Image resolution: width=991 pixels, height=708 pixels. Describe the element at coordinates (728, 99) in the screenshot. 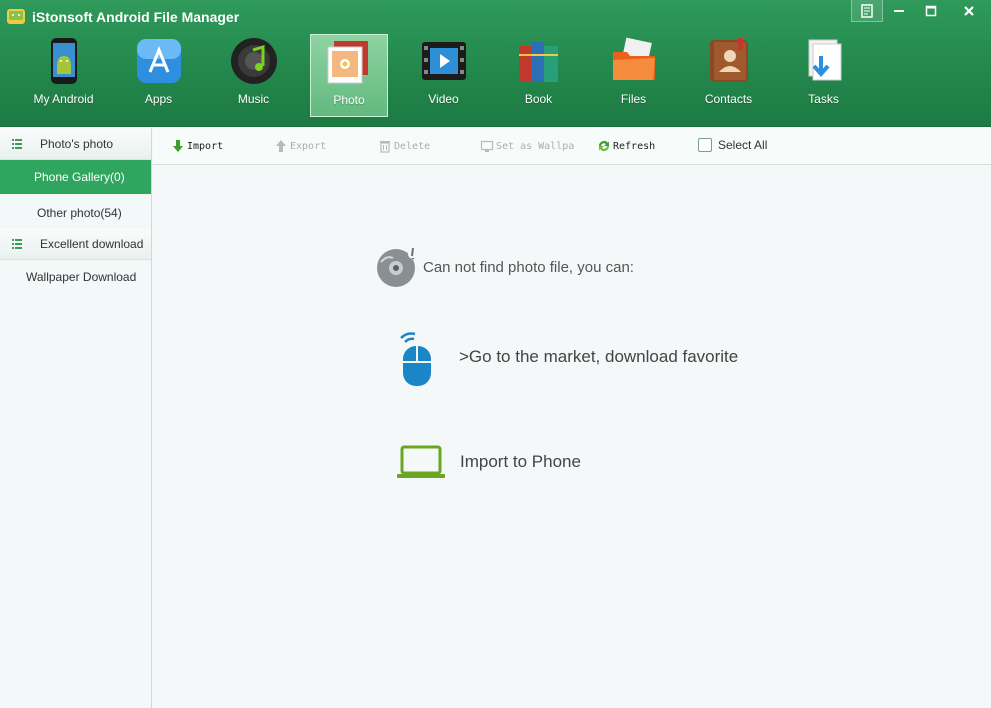

I see `nav-label: Contacts` at that location.